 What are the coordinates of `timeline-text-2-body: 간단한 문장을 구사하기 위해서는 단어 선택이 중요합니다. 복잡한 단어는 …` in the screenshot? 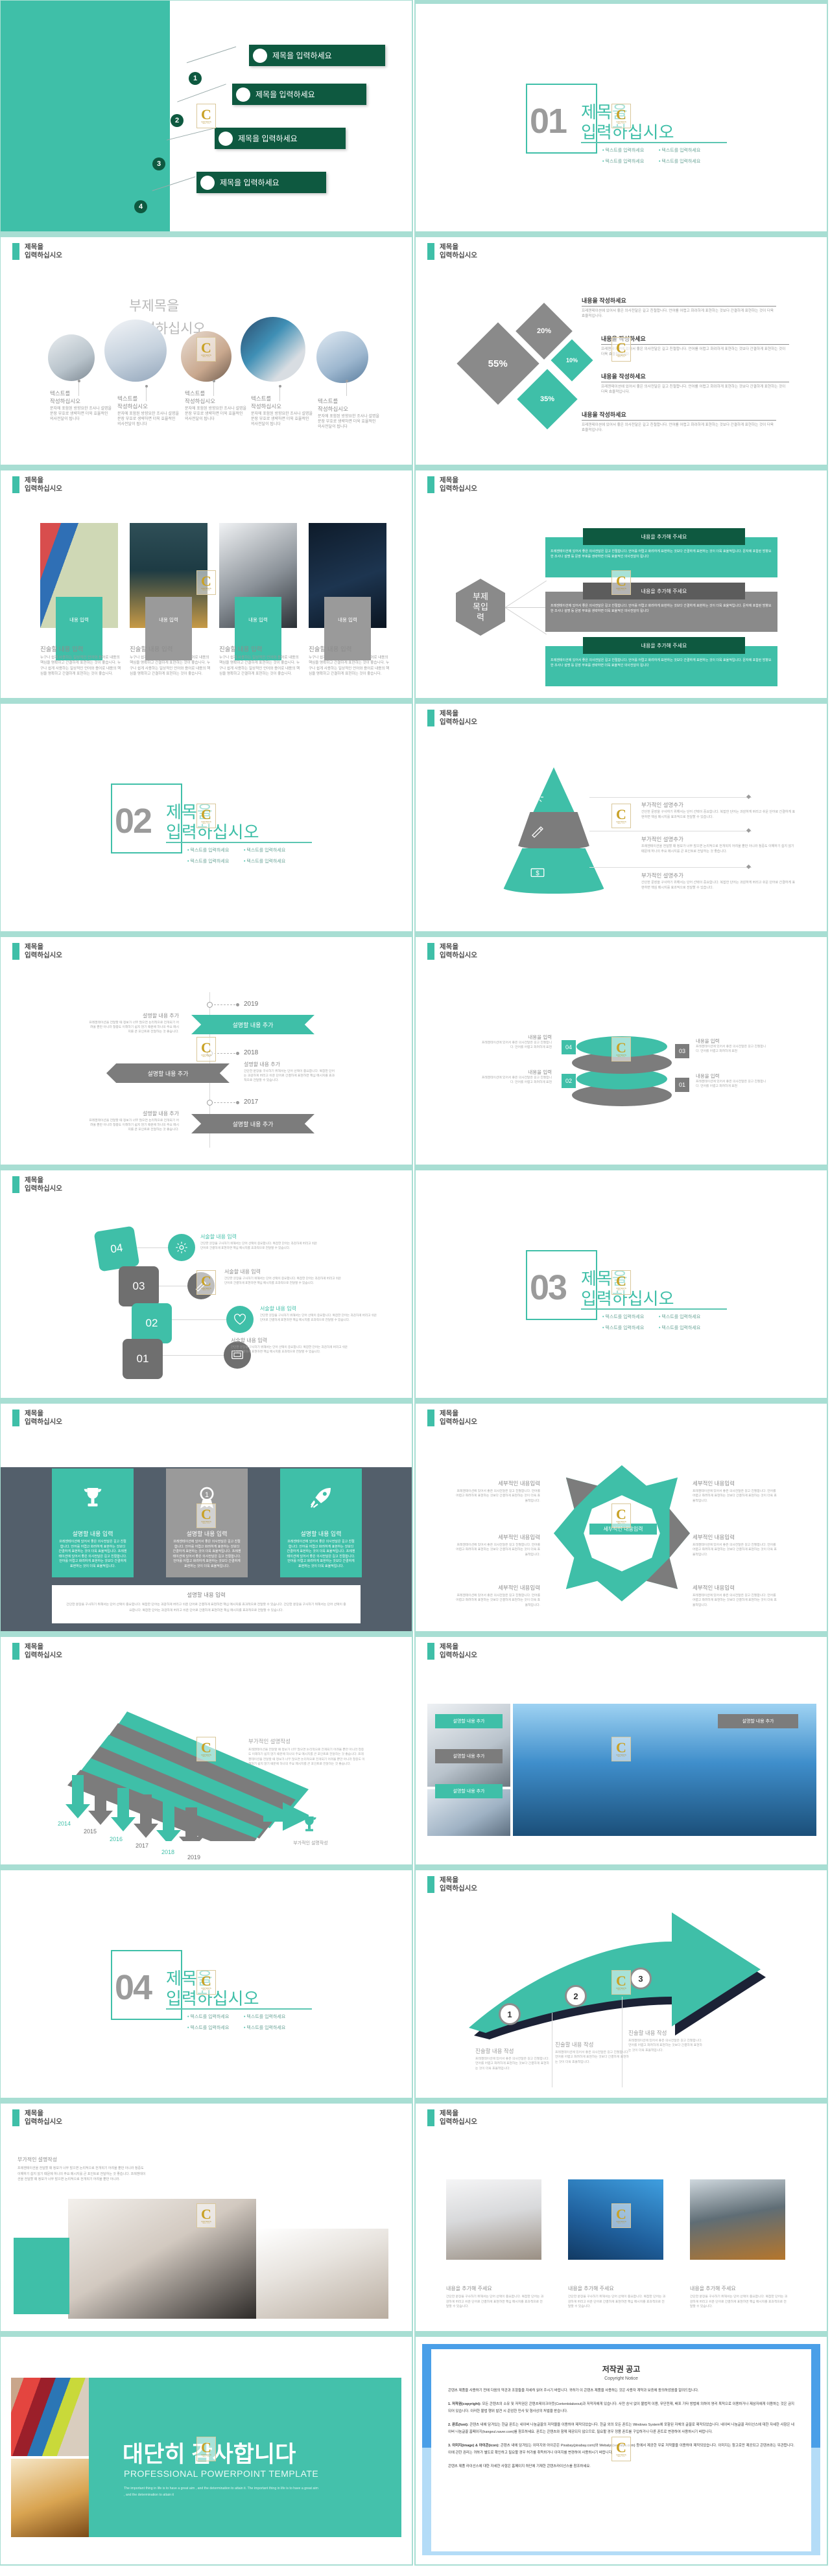 It's located at (289, 1076).